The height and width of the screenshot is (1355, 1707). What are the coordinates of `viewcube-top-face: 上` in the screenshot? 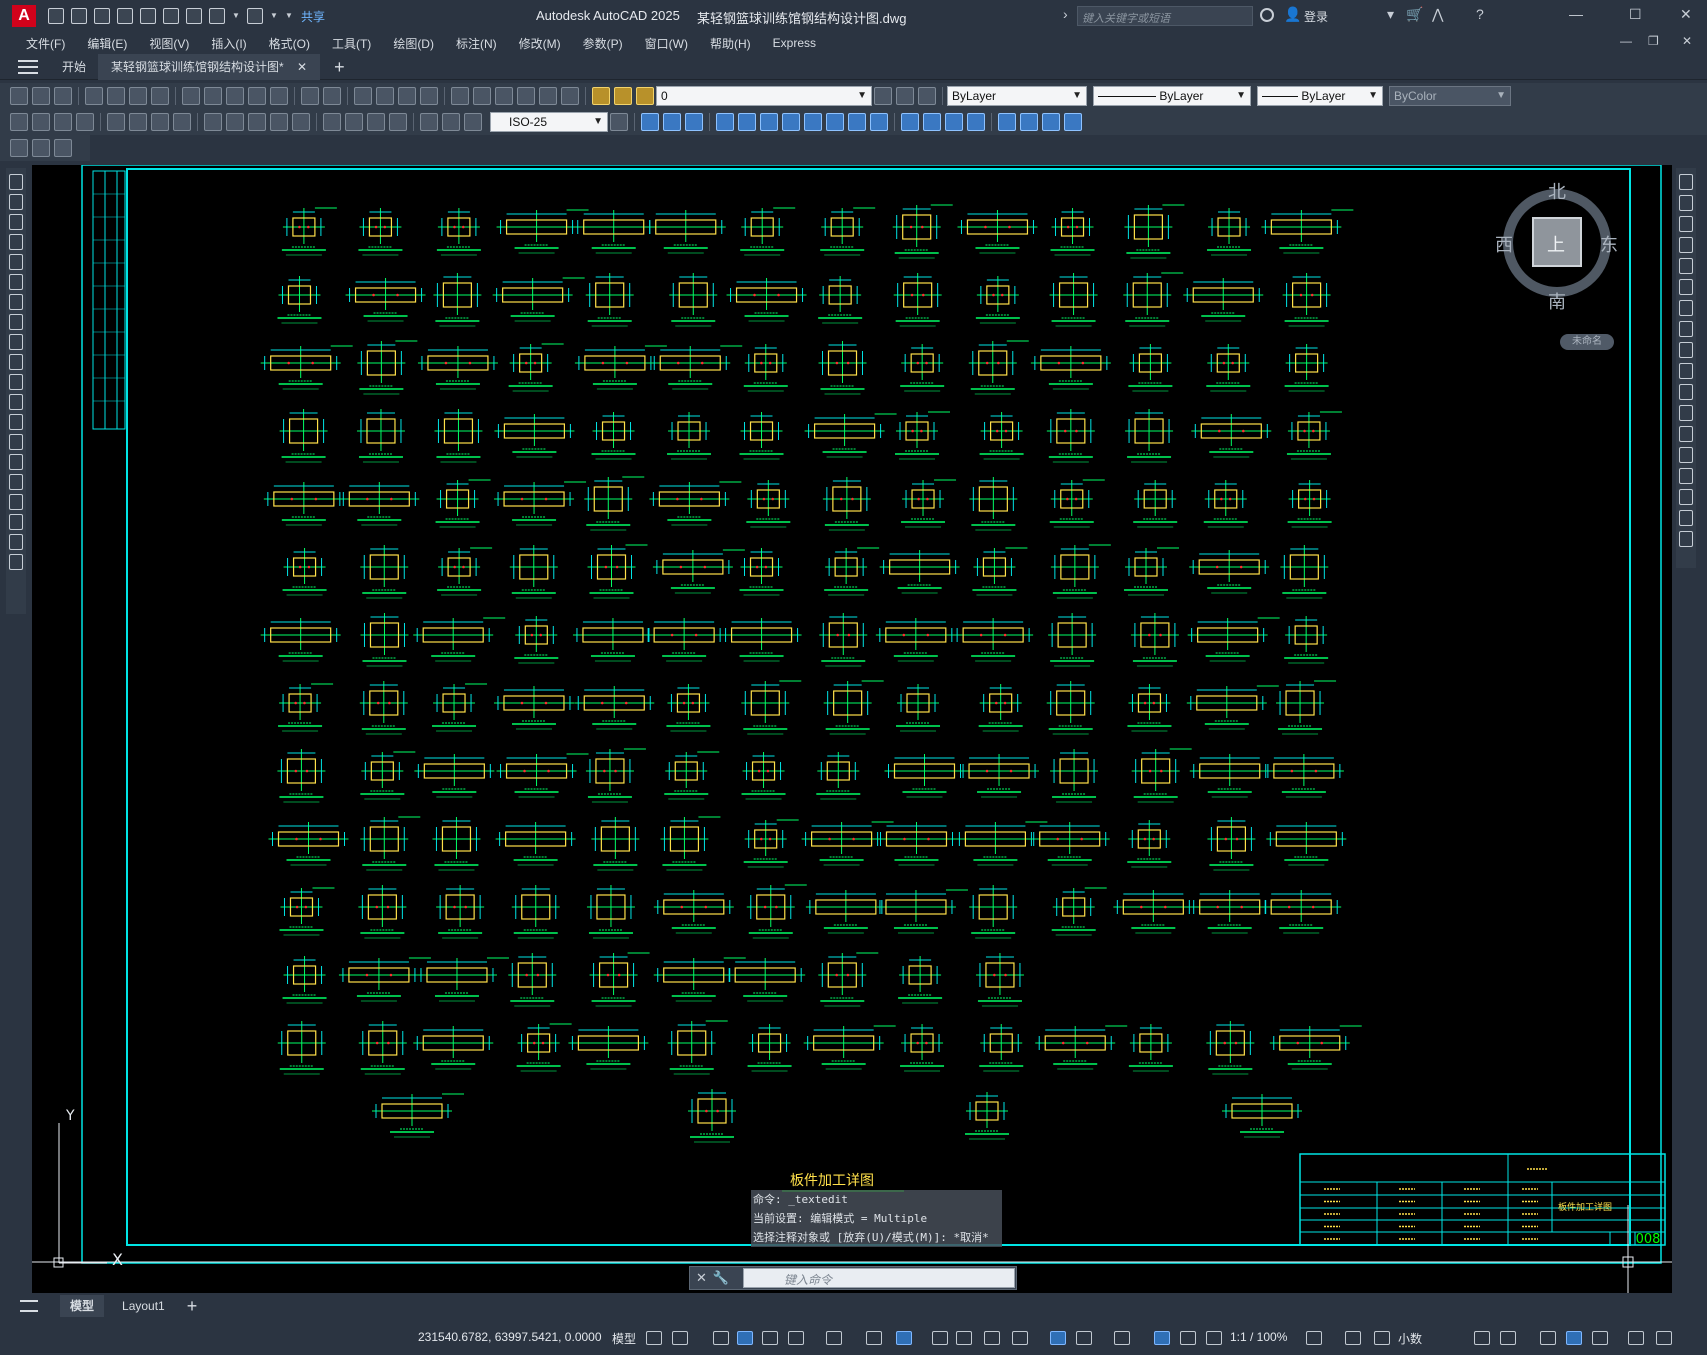 It's located at (1556, 244).